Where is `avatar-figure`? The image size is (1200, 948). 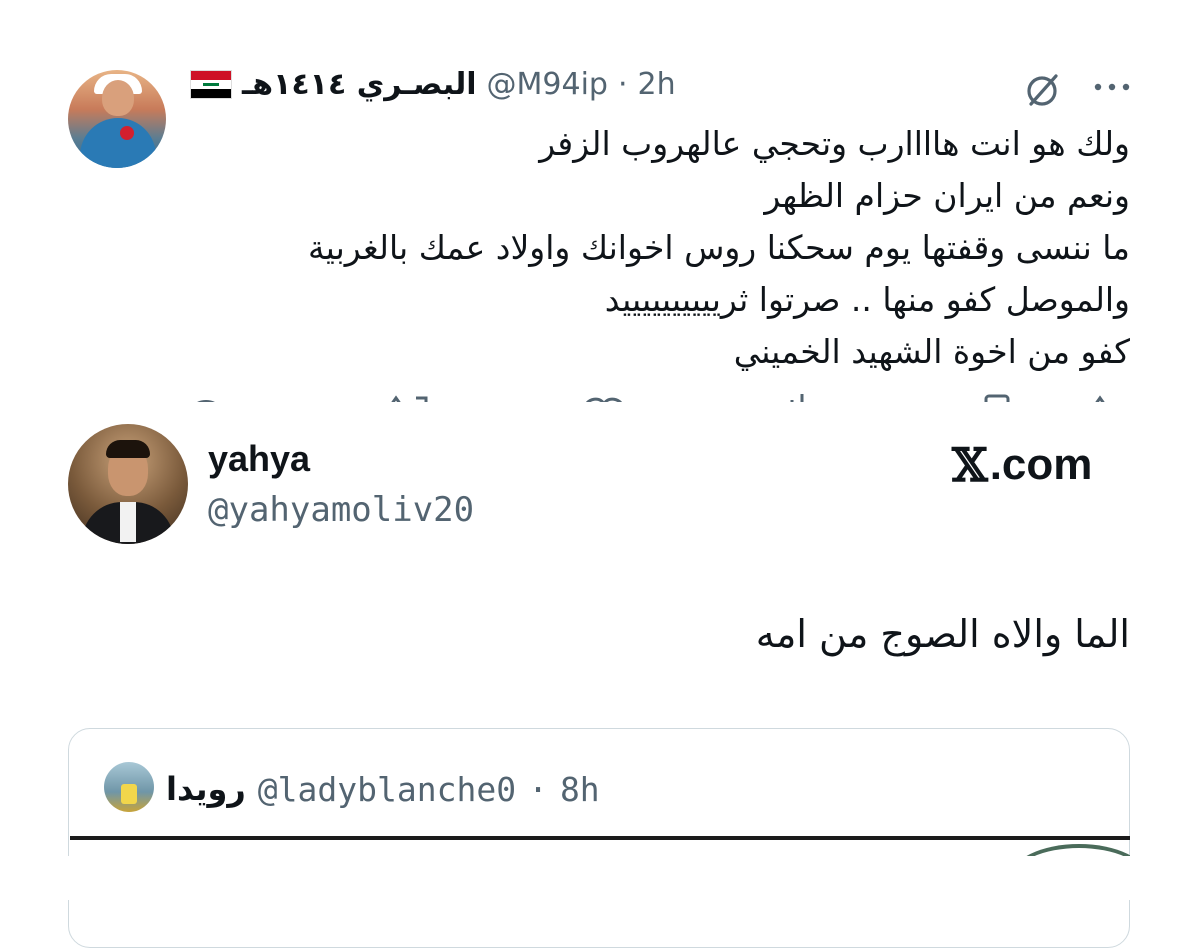 avatar-figure is located at coordinates (129, 794).